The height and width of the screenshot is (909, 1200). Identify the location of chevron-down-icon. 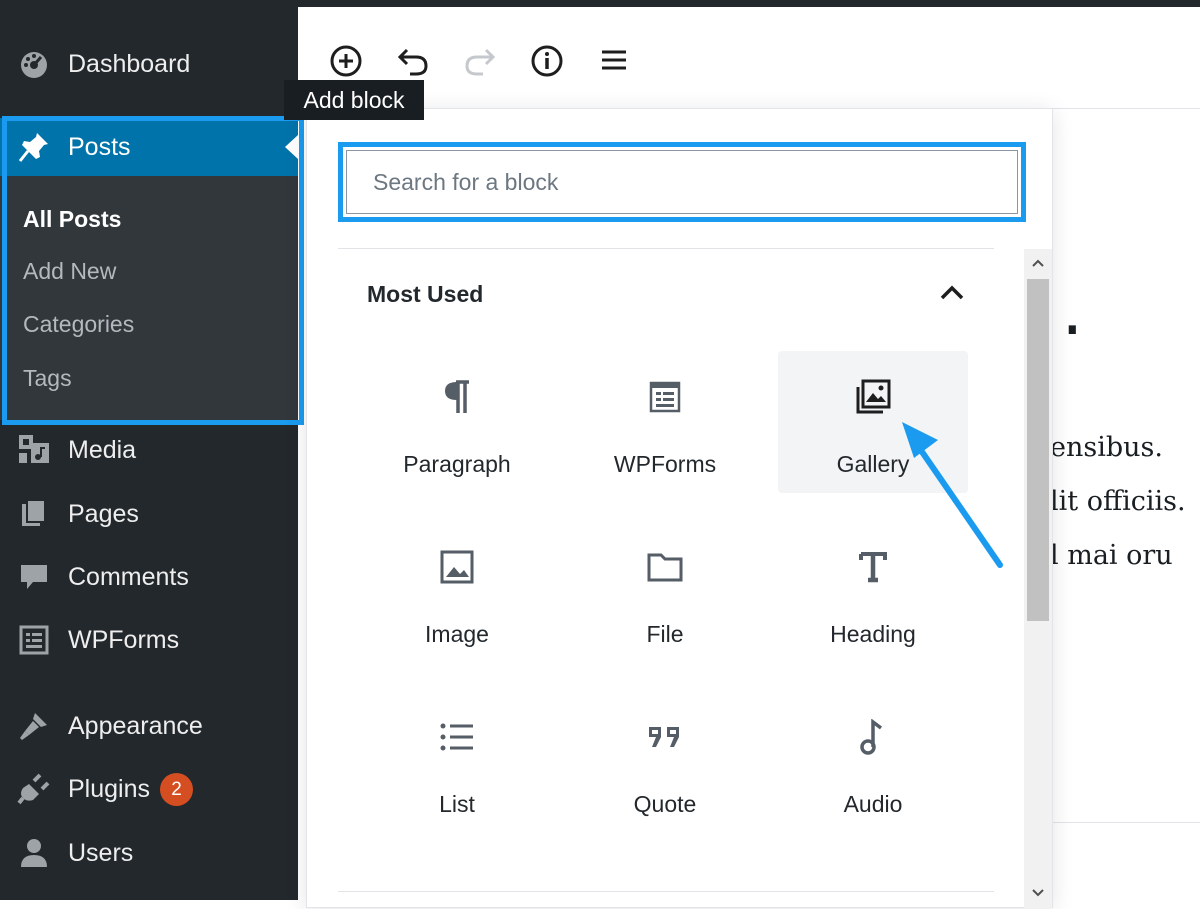
(1038, 894).